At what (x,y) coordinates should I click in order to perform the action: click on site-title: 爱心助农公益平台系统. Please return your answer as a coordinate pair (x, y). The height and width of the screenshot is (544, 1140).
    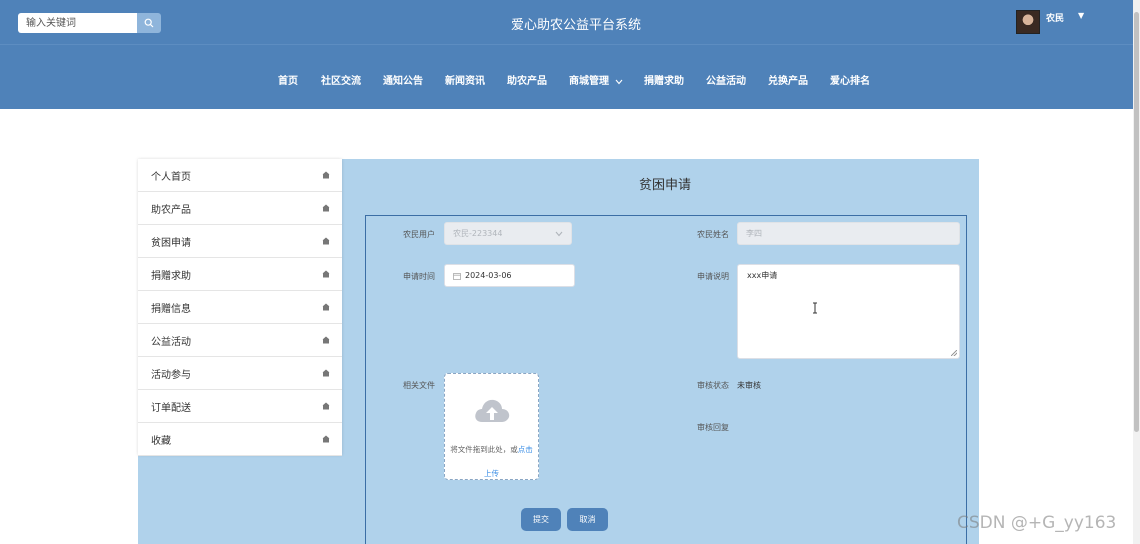
    Looking at the image, I should click on (575, 25).